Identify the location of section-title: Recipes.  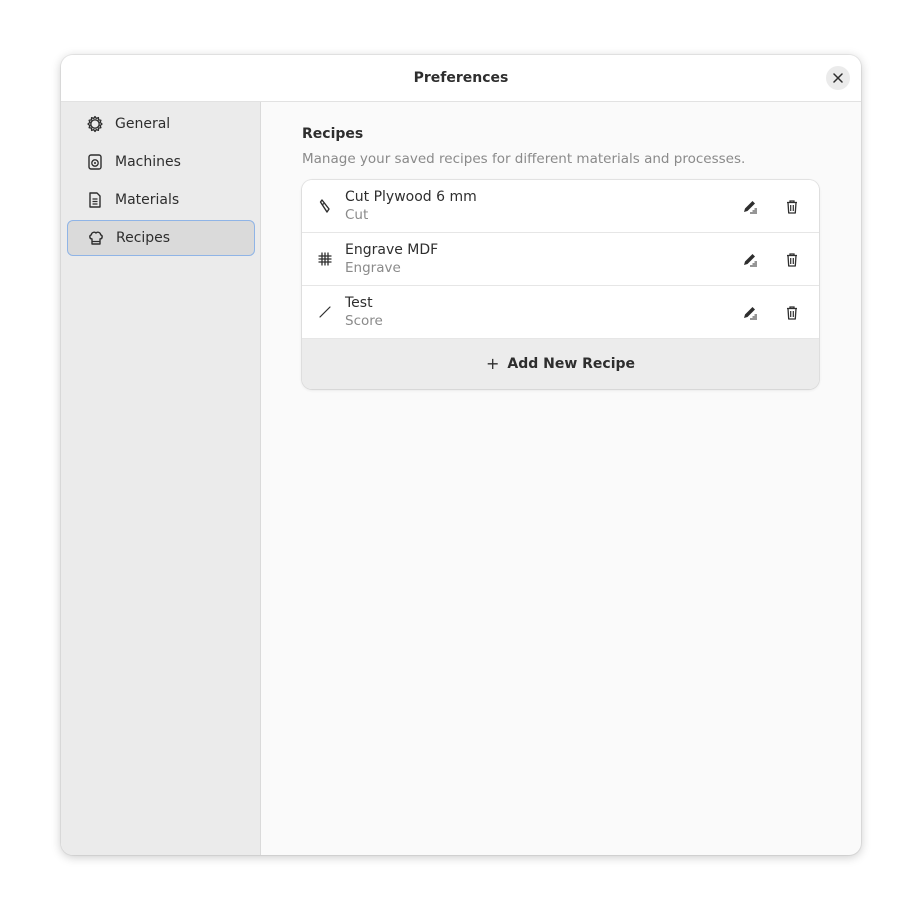
(333, 134).